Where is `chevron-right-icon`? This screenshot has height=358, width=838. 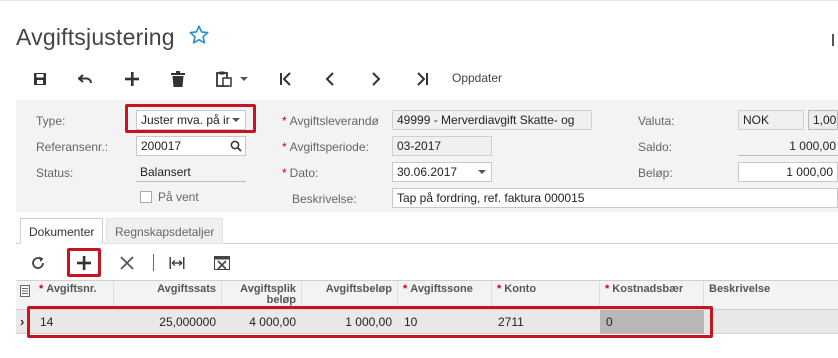
chevron-right-icon is located at coordinates (376, 79).